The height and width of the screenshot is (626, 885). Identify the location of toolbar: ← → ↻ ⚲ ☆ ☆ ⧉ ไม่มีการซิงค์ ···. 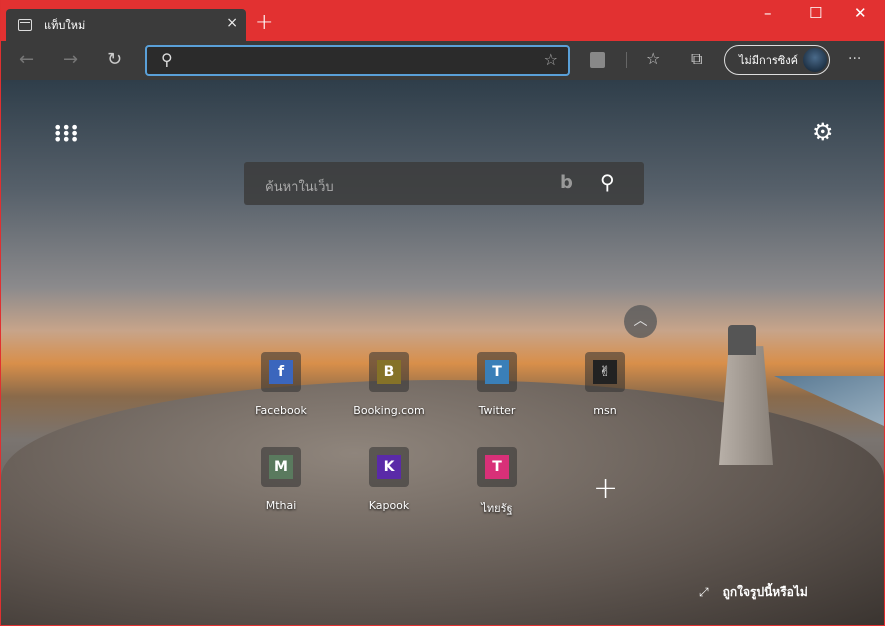
(442, 60).